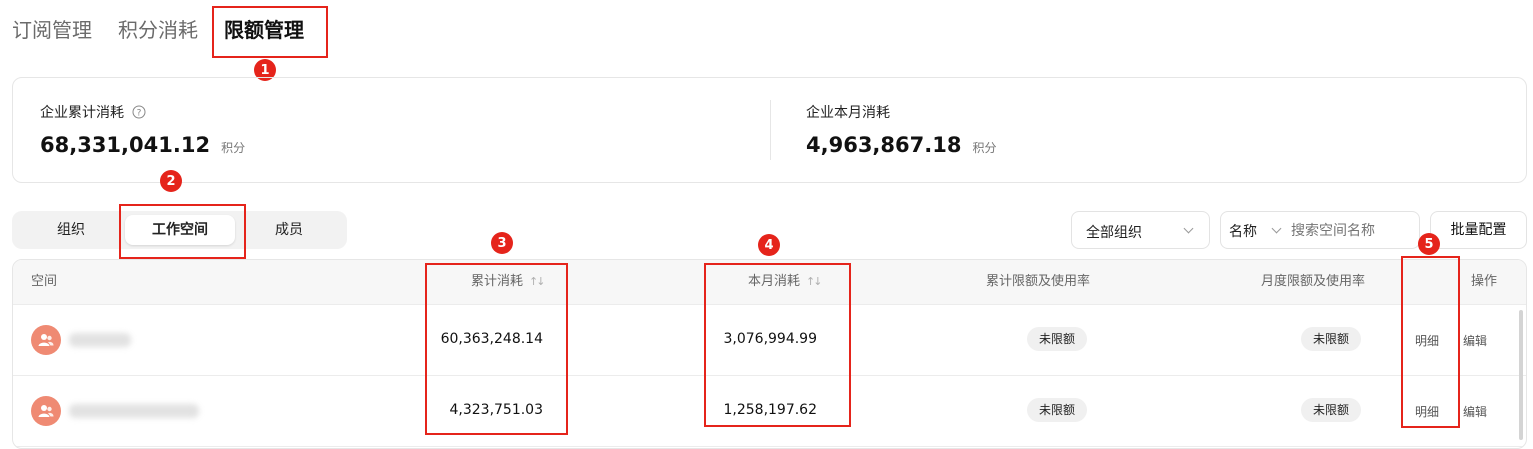  I want to click on header-total-limit: 累计限额及使用率, so click(1038, 281).